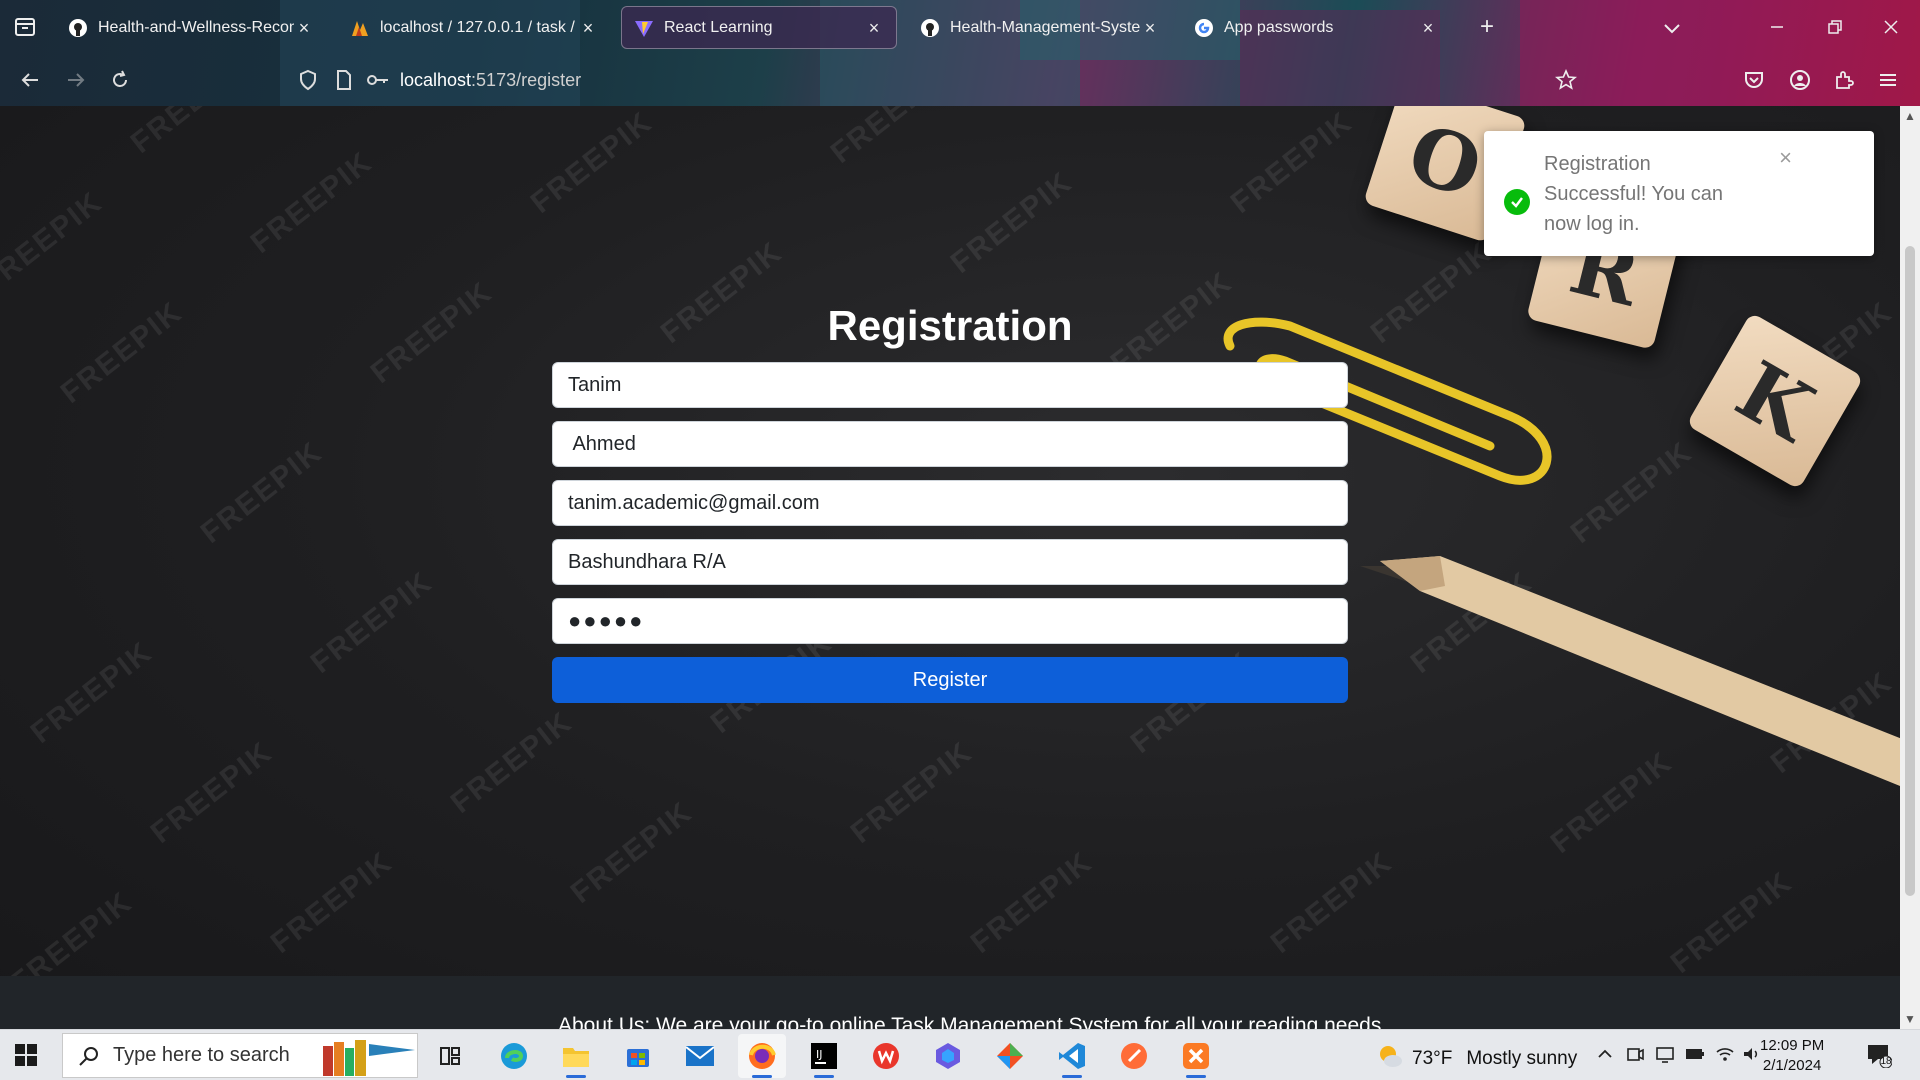 This screenshot has width=1920, height=1080. I want to click on shield-icon, so click(308, 80).